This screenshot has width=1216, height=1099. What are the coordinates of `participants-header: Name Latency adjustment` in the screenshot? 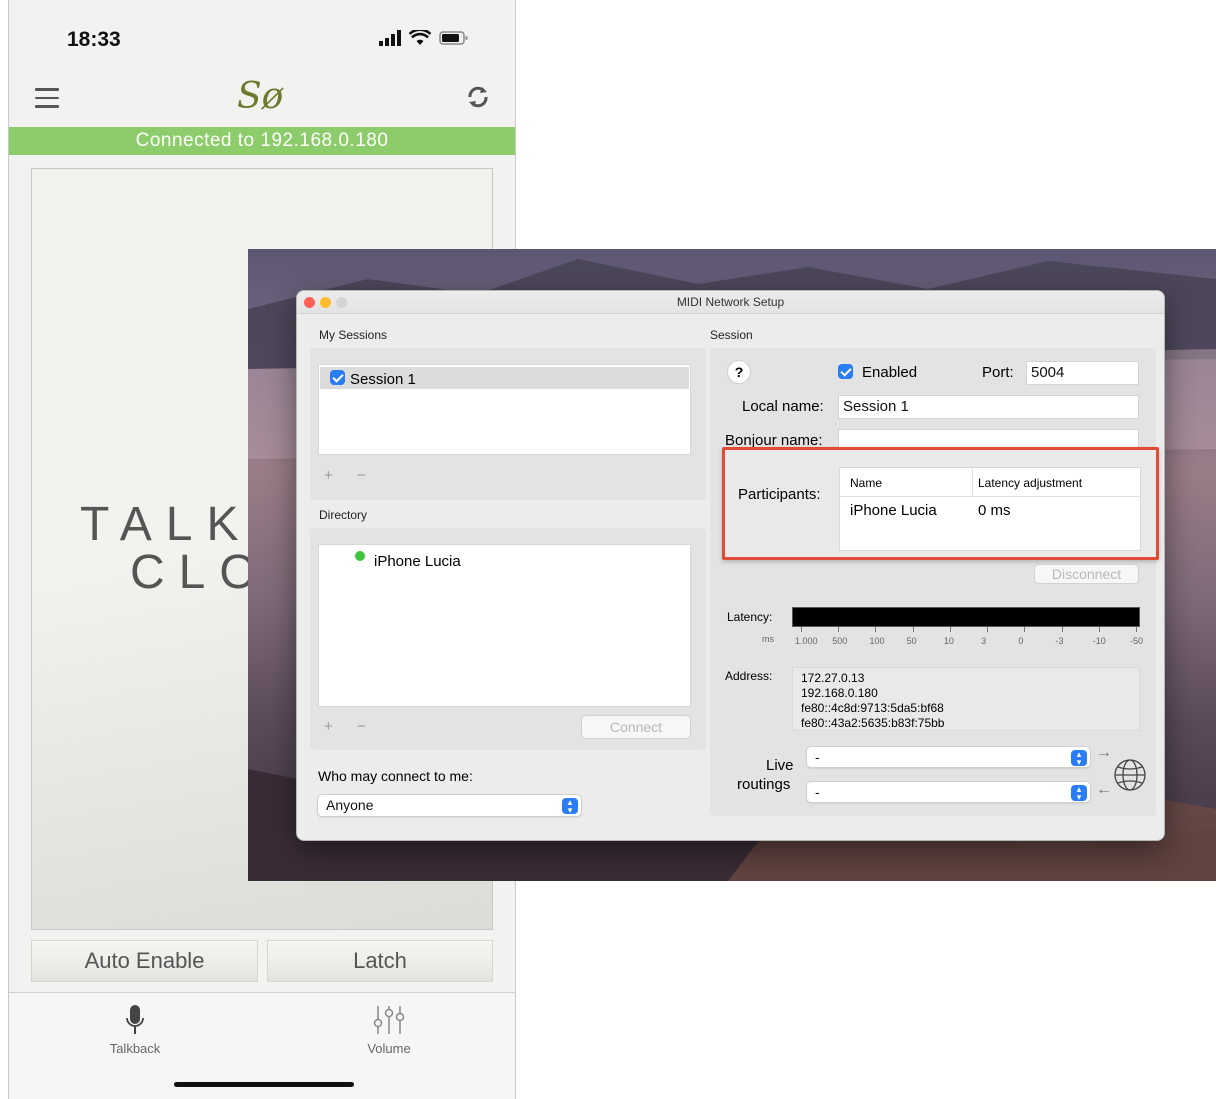 It's located at (990, 482).